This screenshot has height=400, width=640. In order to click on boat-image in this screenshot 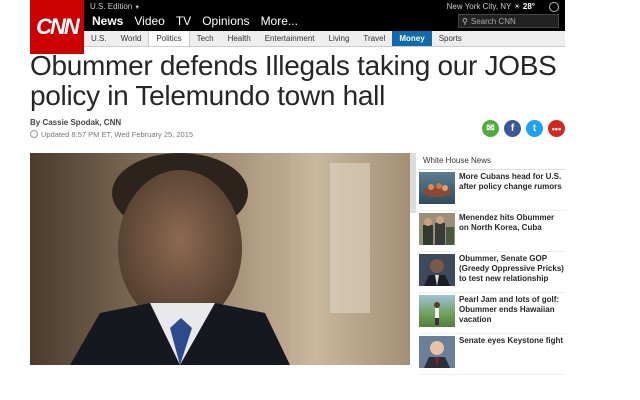, I will do `click(437, 190)`.